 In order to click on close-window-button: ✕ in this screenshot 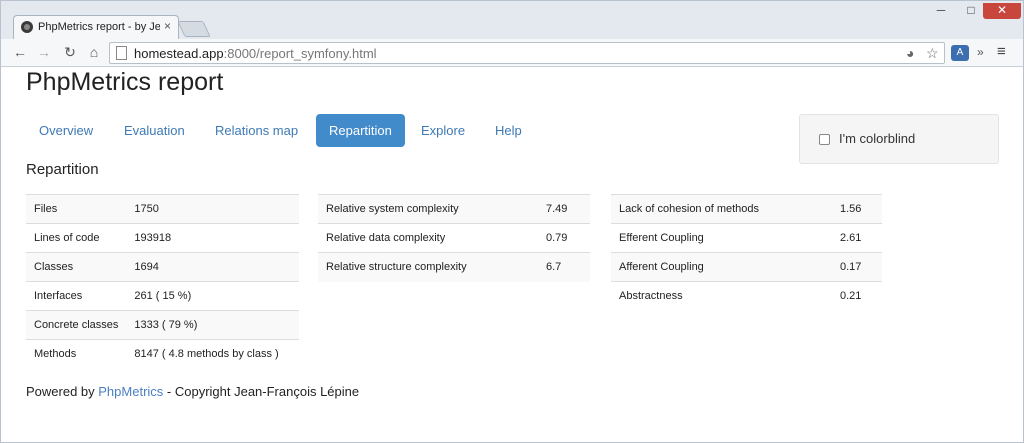, I will do `click(1002, 11)`.